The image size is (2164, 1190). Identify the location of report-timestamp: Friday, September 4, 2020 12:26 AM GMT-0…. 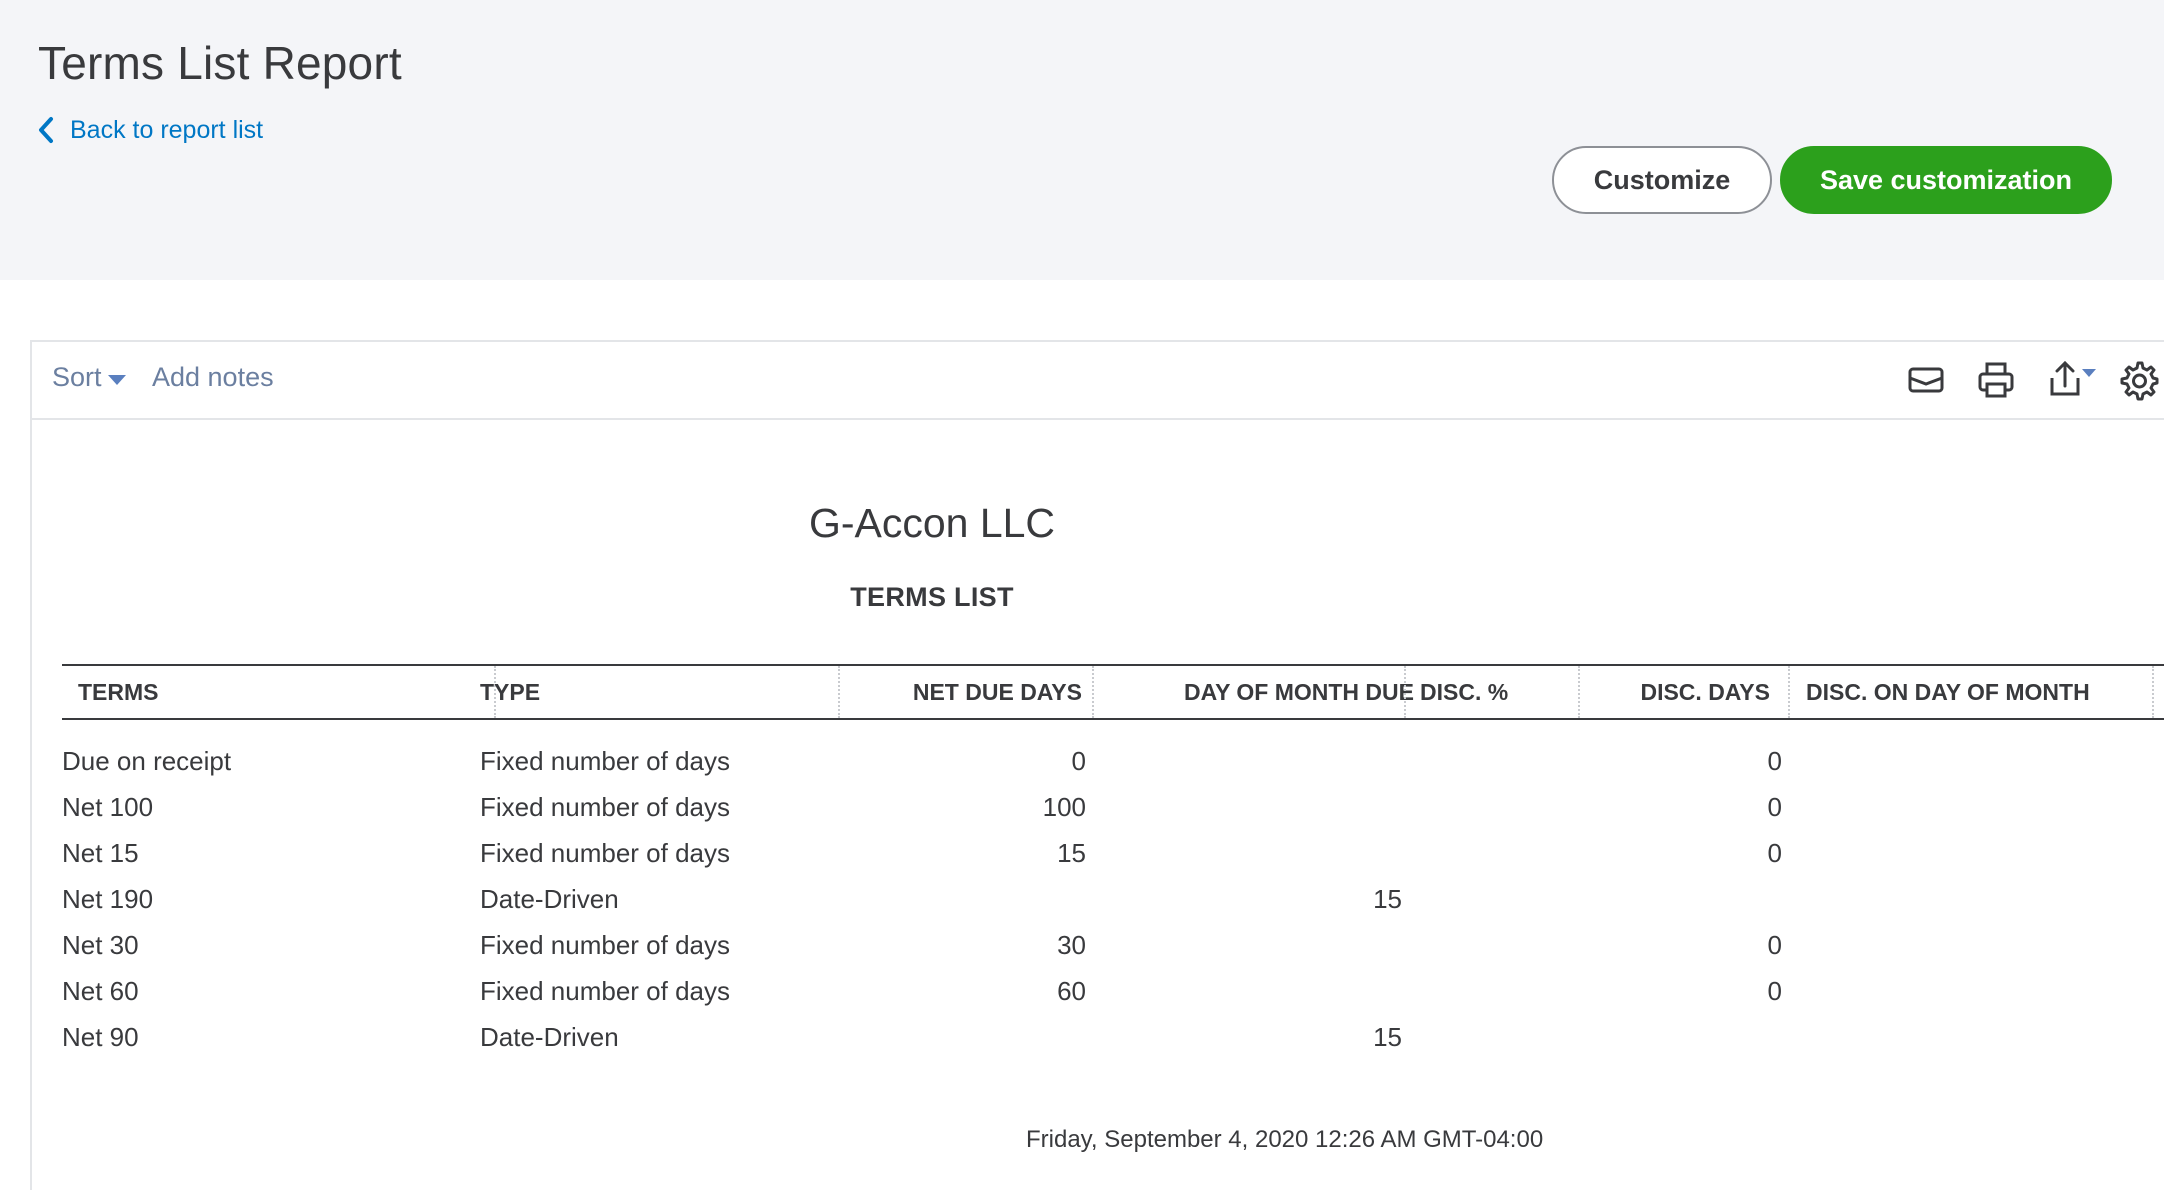
(1285, 1139).